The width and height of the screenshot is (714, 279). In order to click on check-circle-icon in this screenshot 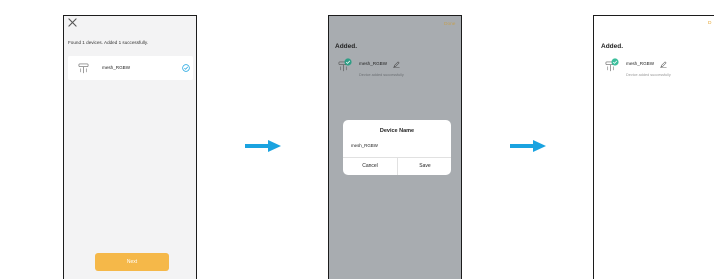, I will do `click(186, 68)`.